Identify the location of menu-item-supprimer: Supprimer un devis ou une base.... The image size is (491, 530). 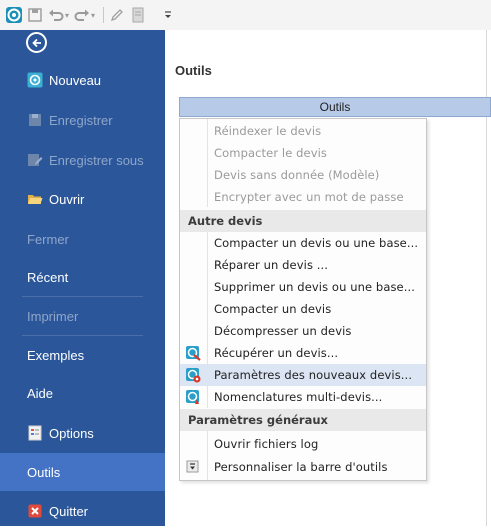
(303, 287).